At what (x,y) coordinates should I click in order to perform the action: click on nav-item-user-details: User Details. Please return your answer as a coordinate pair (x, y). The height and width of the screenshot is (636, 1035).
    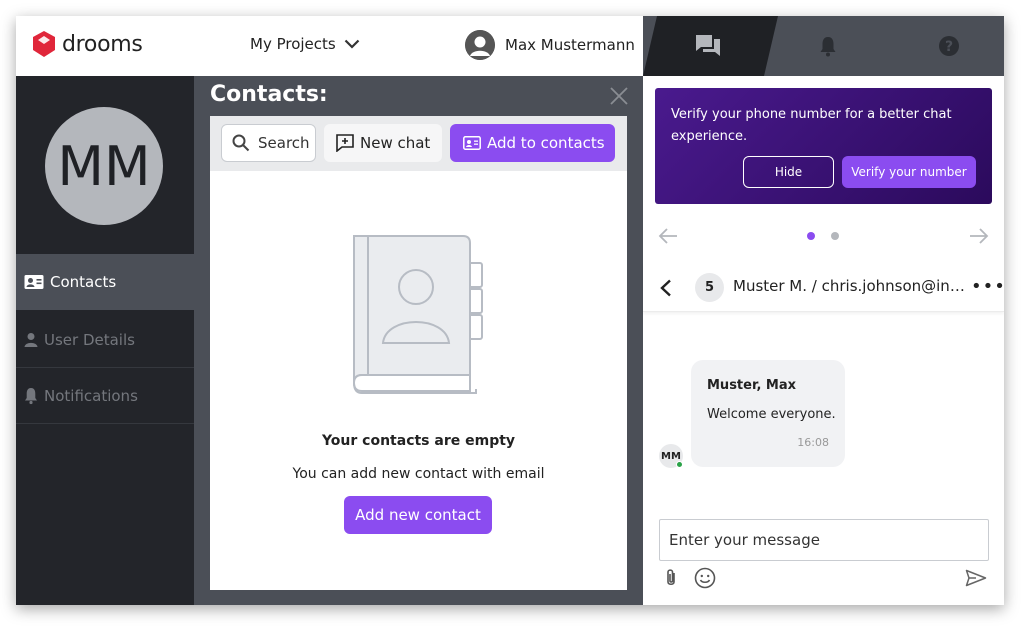
    Looking at the image, I should click on (105, 340).